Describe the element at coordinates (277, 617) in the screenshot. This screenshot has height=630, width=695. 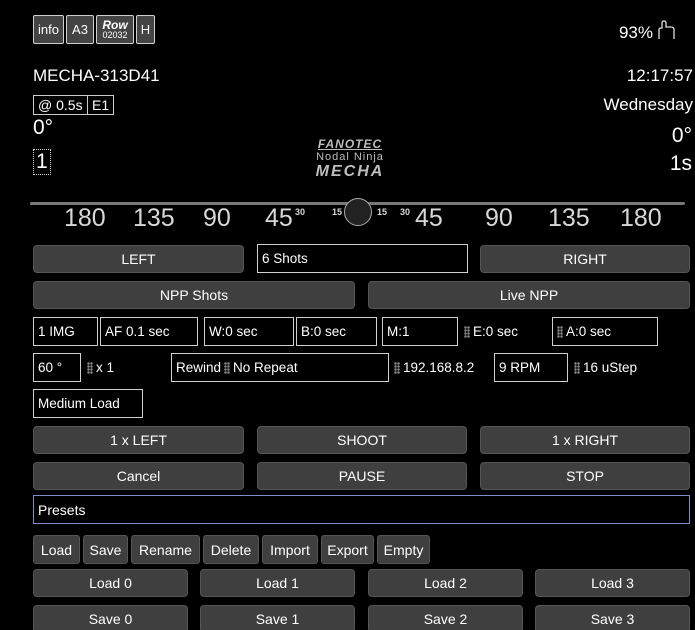
I see `save-slot-1: Save 1` at that location.